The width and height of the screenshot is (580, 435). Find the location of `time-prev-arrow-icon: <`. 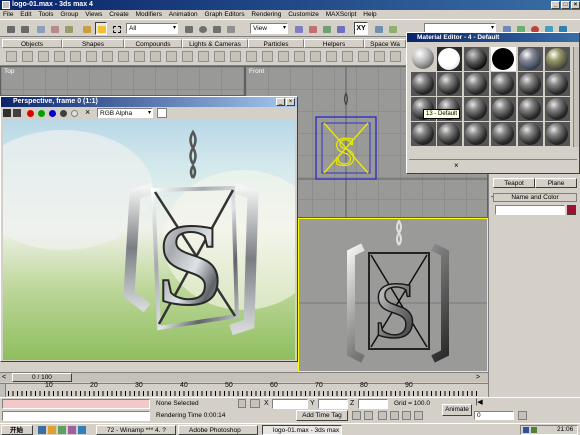

time-prev-arrow-icon: < is located at coordinates (6, 378).